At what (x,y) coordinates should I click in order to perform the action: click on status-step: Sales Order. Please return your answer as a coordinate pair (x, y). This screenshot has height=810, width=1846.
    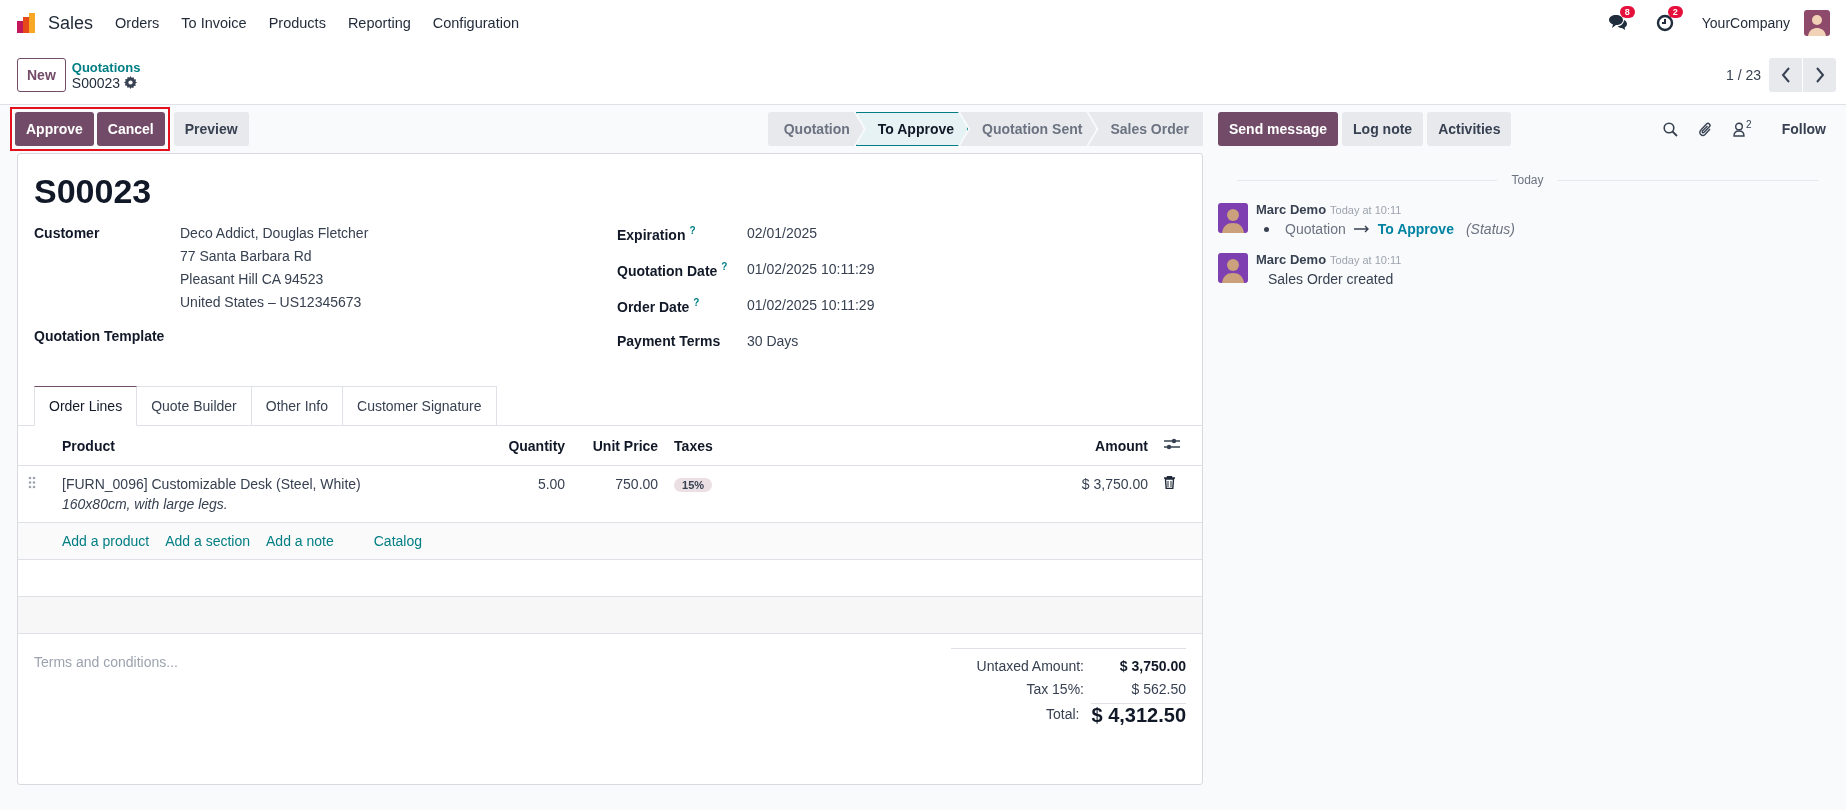
    Looking at the image, I should click on (1145, 129).